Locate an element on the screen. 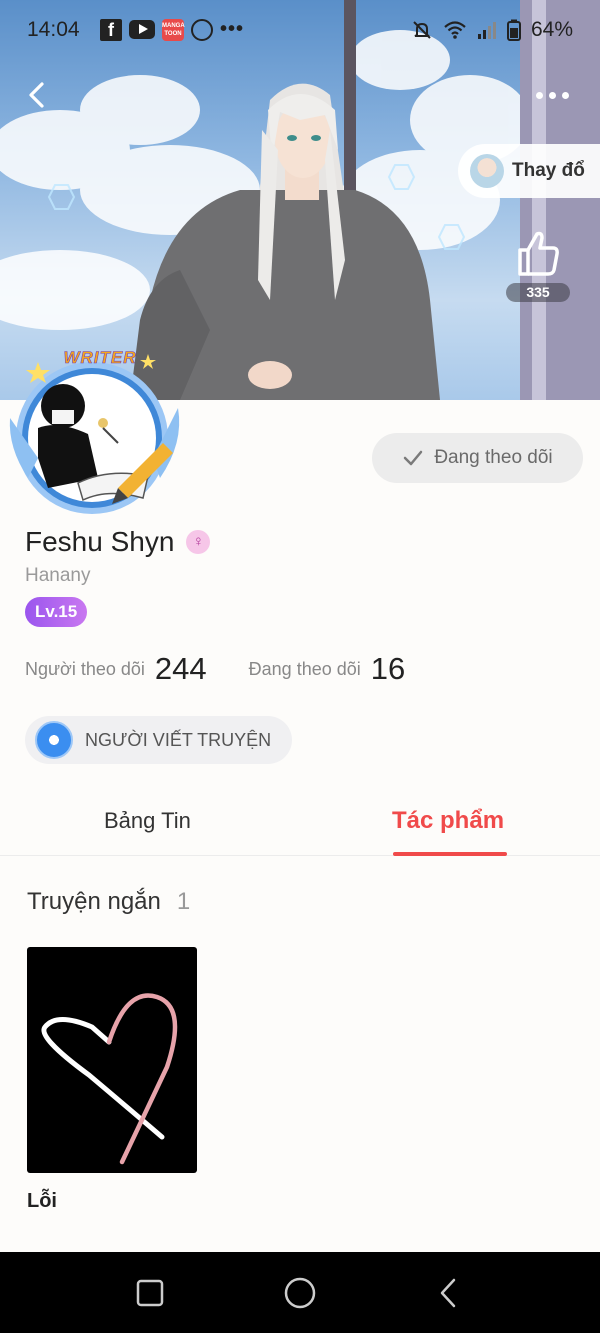 This screenshot has height=1333, width=600. recent-apps-button is located at coordinates (150, 1293).